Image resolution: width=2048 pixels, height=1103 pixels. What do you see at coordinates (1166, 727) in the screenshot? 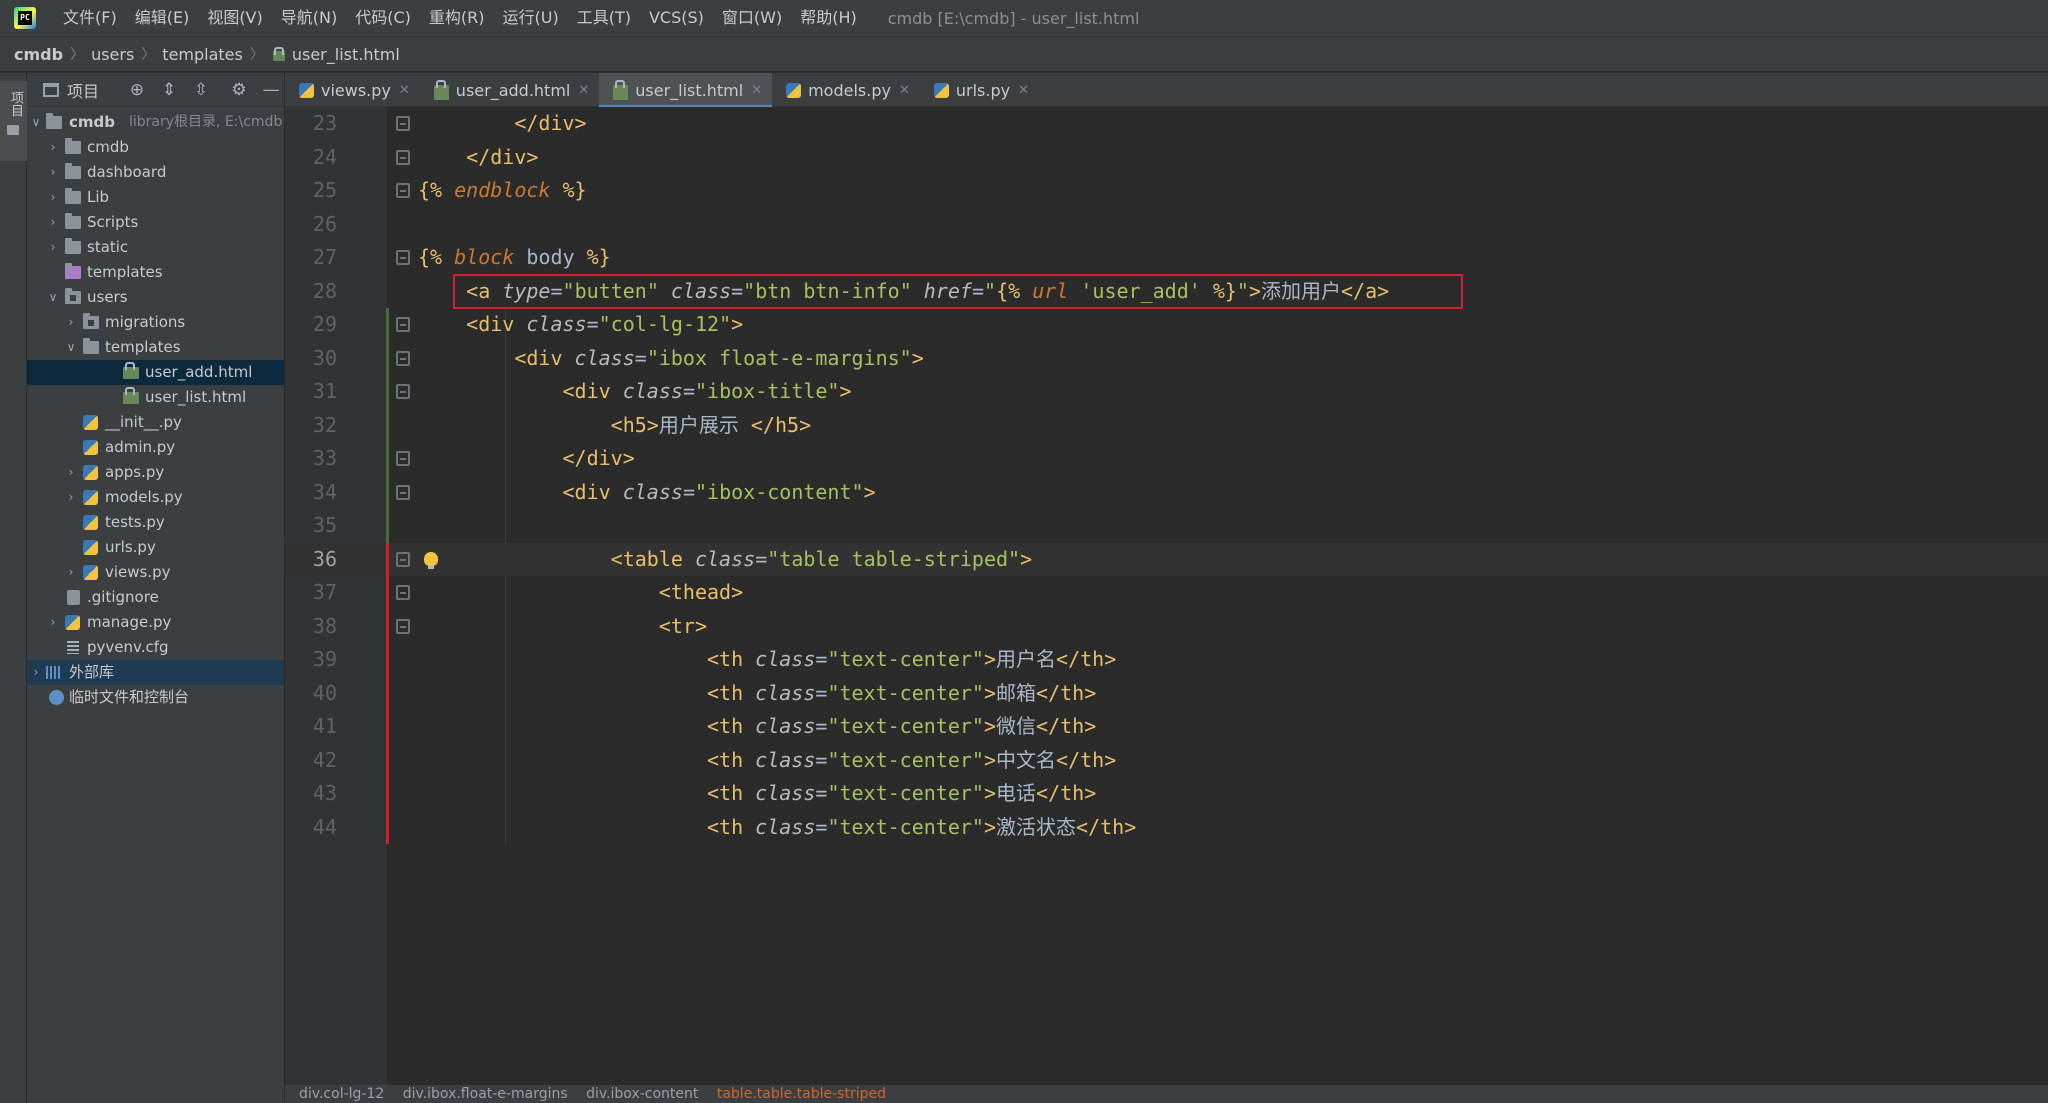
I see `code-line: 41 <th class="text-center">微信</th>` at bounding box center [1166, 727].